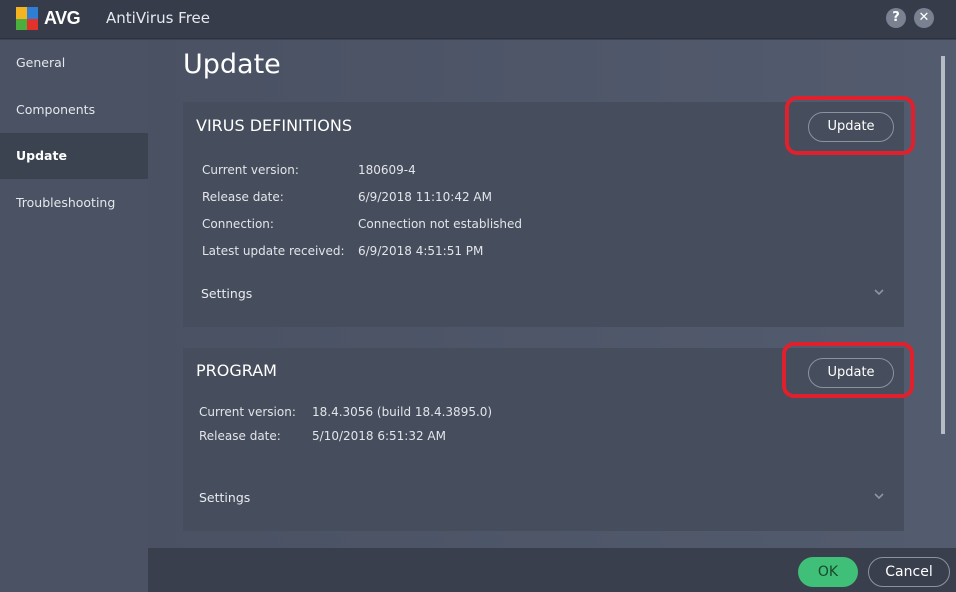 Image resolution: width=956 pixels, height=592 pixels. Describe the element at coordinates (240, 436) in the screenshot. I see `pg-release-date-label: Release date:` at that location.